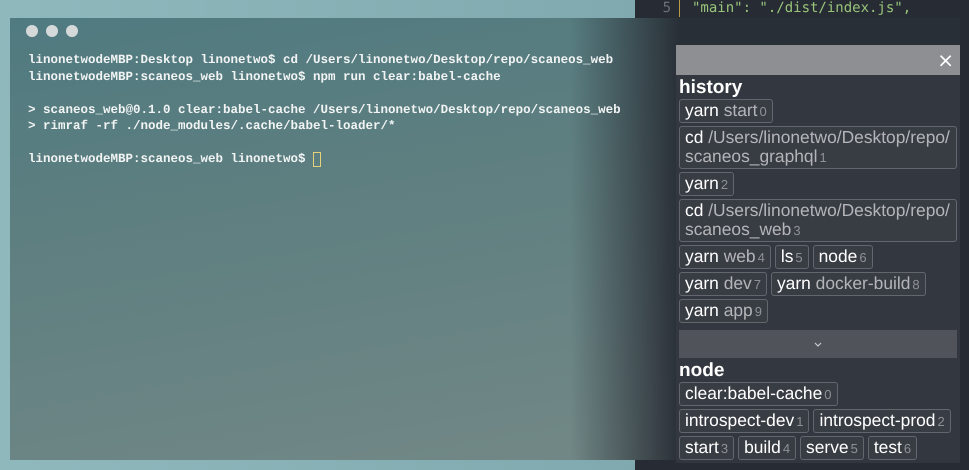 The width and height of the screenshot is (969, 470). Describe the element at coordinates (701, 370) in the screenshot. I see `section-title: node` at that location.